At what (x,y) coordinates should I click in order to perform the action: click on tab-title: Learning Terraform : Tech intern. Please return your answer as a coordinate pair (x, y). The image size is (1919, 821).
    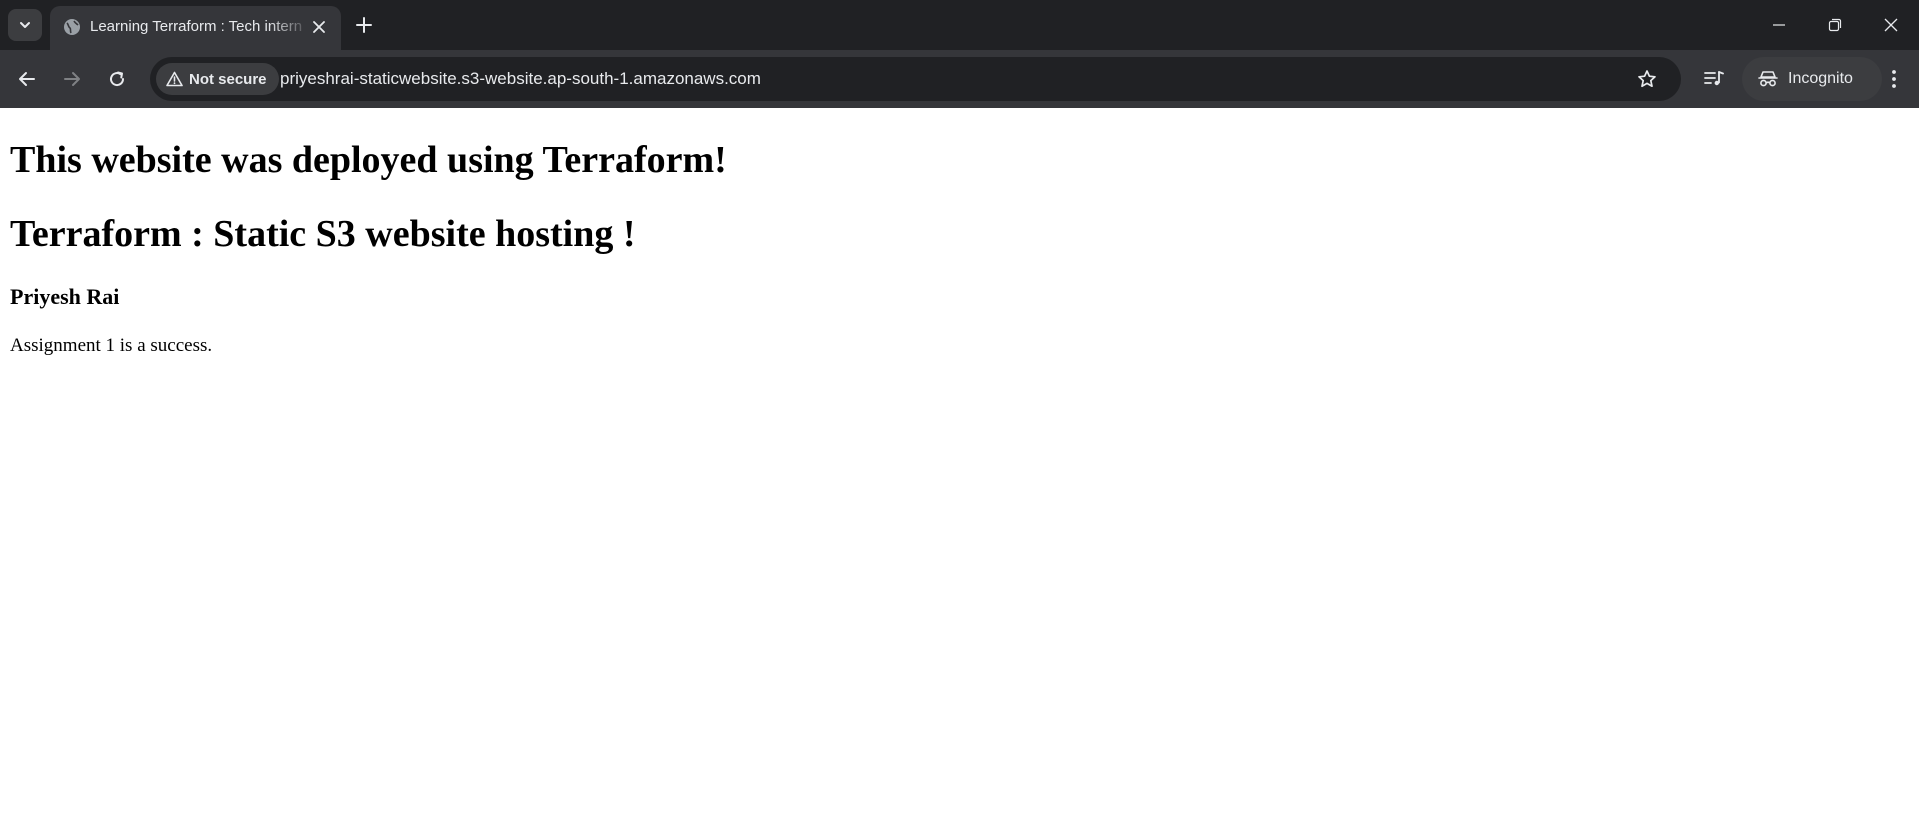
    Looking at the image, I should click on (196, 26).